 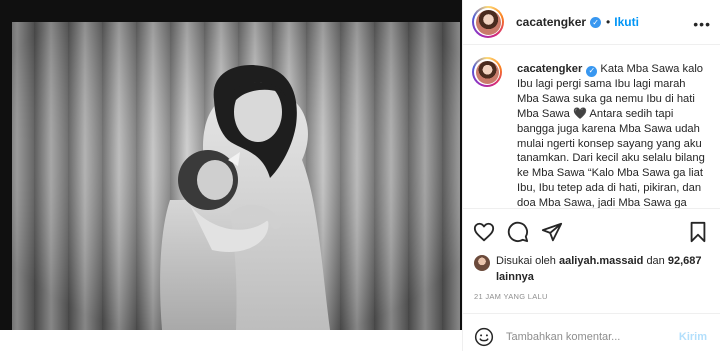 What do you see at coordinates (484, 232) in the screenshot?
I see `heart-icon` at bounding box center [484, 232].